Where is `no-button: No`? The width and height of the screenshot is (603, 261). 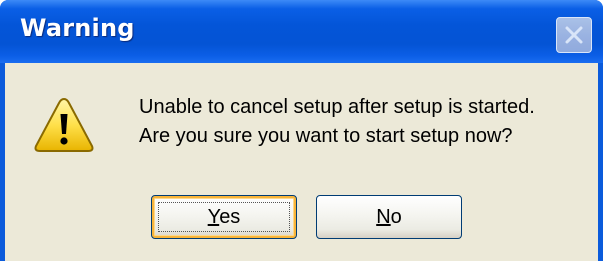 no-button: No is located at coordinates (389, 217).